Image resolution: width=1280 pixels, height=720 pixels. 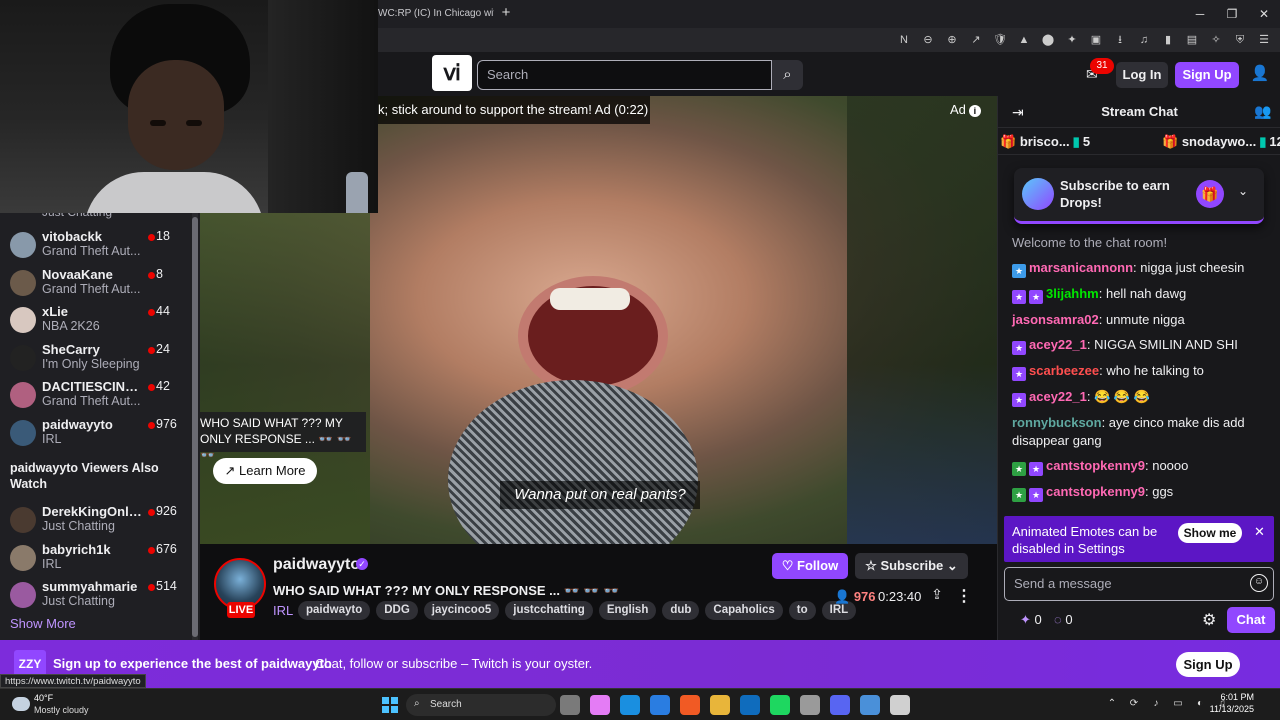 What do you see at coordinates (265, 471) in the screenshot?
I see `learn-more-button: ↗ Learn More` at bounding box center [265, 471].